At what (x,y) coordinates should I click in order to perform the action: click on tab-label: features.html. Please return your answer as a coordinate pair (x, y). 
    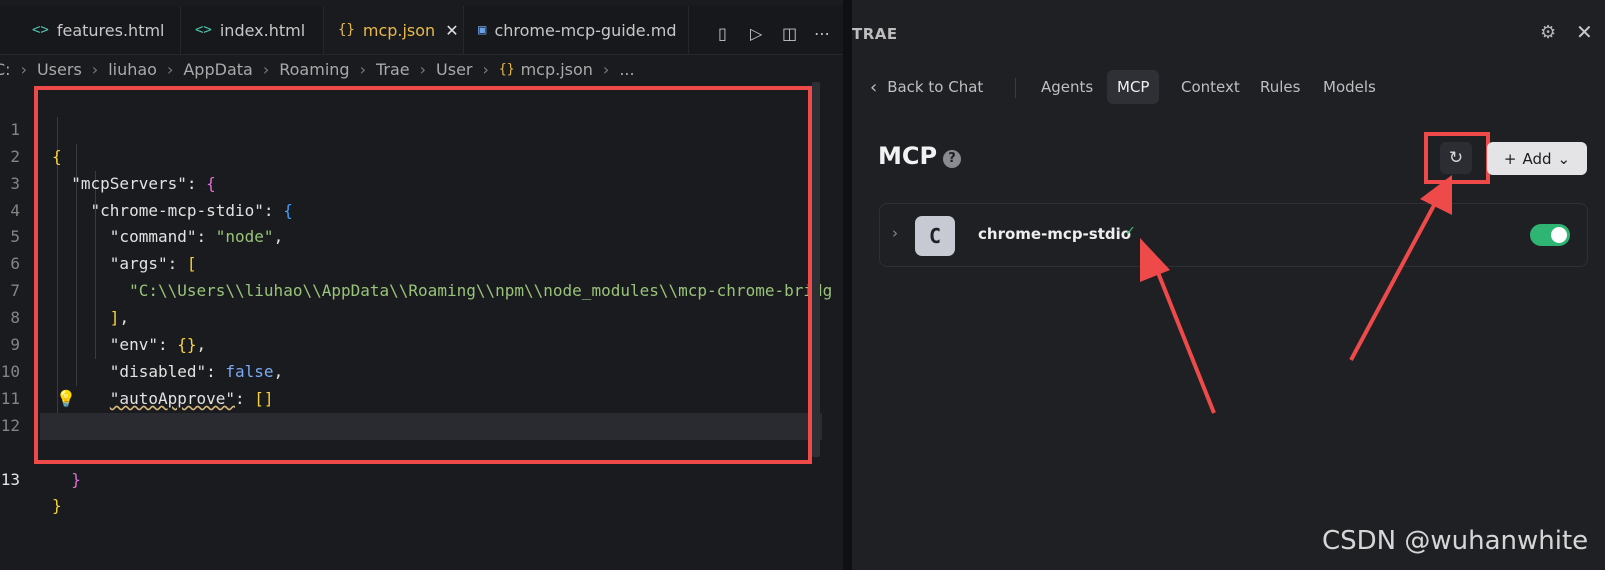
    Looking at the image, I should click on (110, 30).